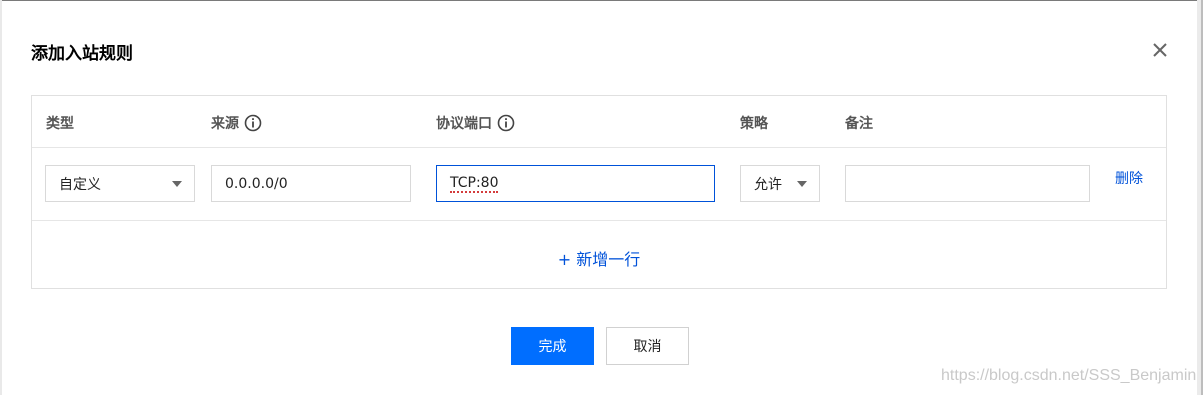  I want to click on header-remark: 备注, so click(859, 123).